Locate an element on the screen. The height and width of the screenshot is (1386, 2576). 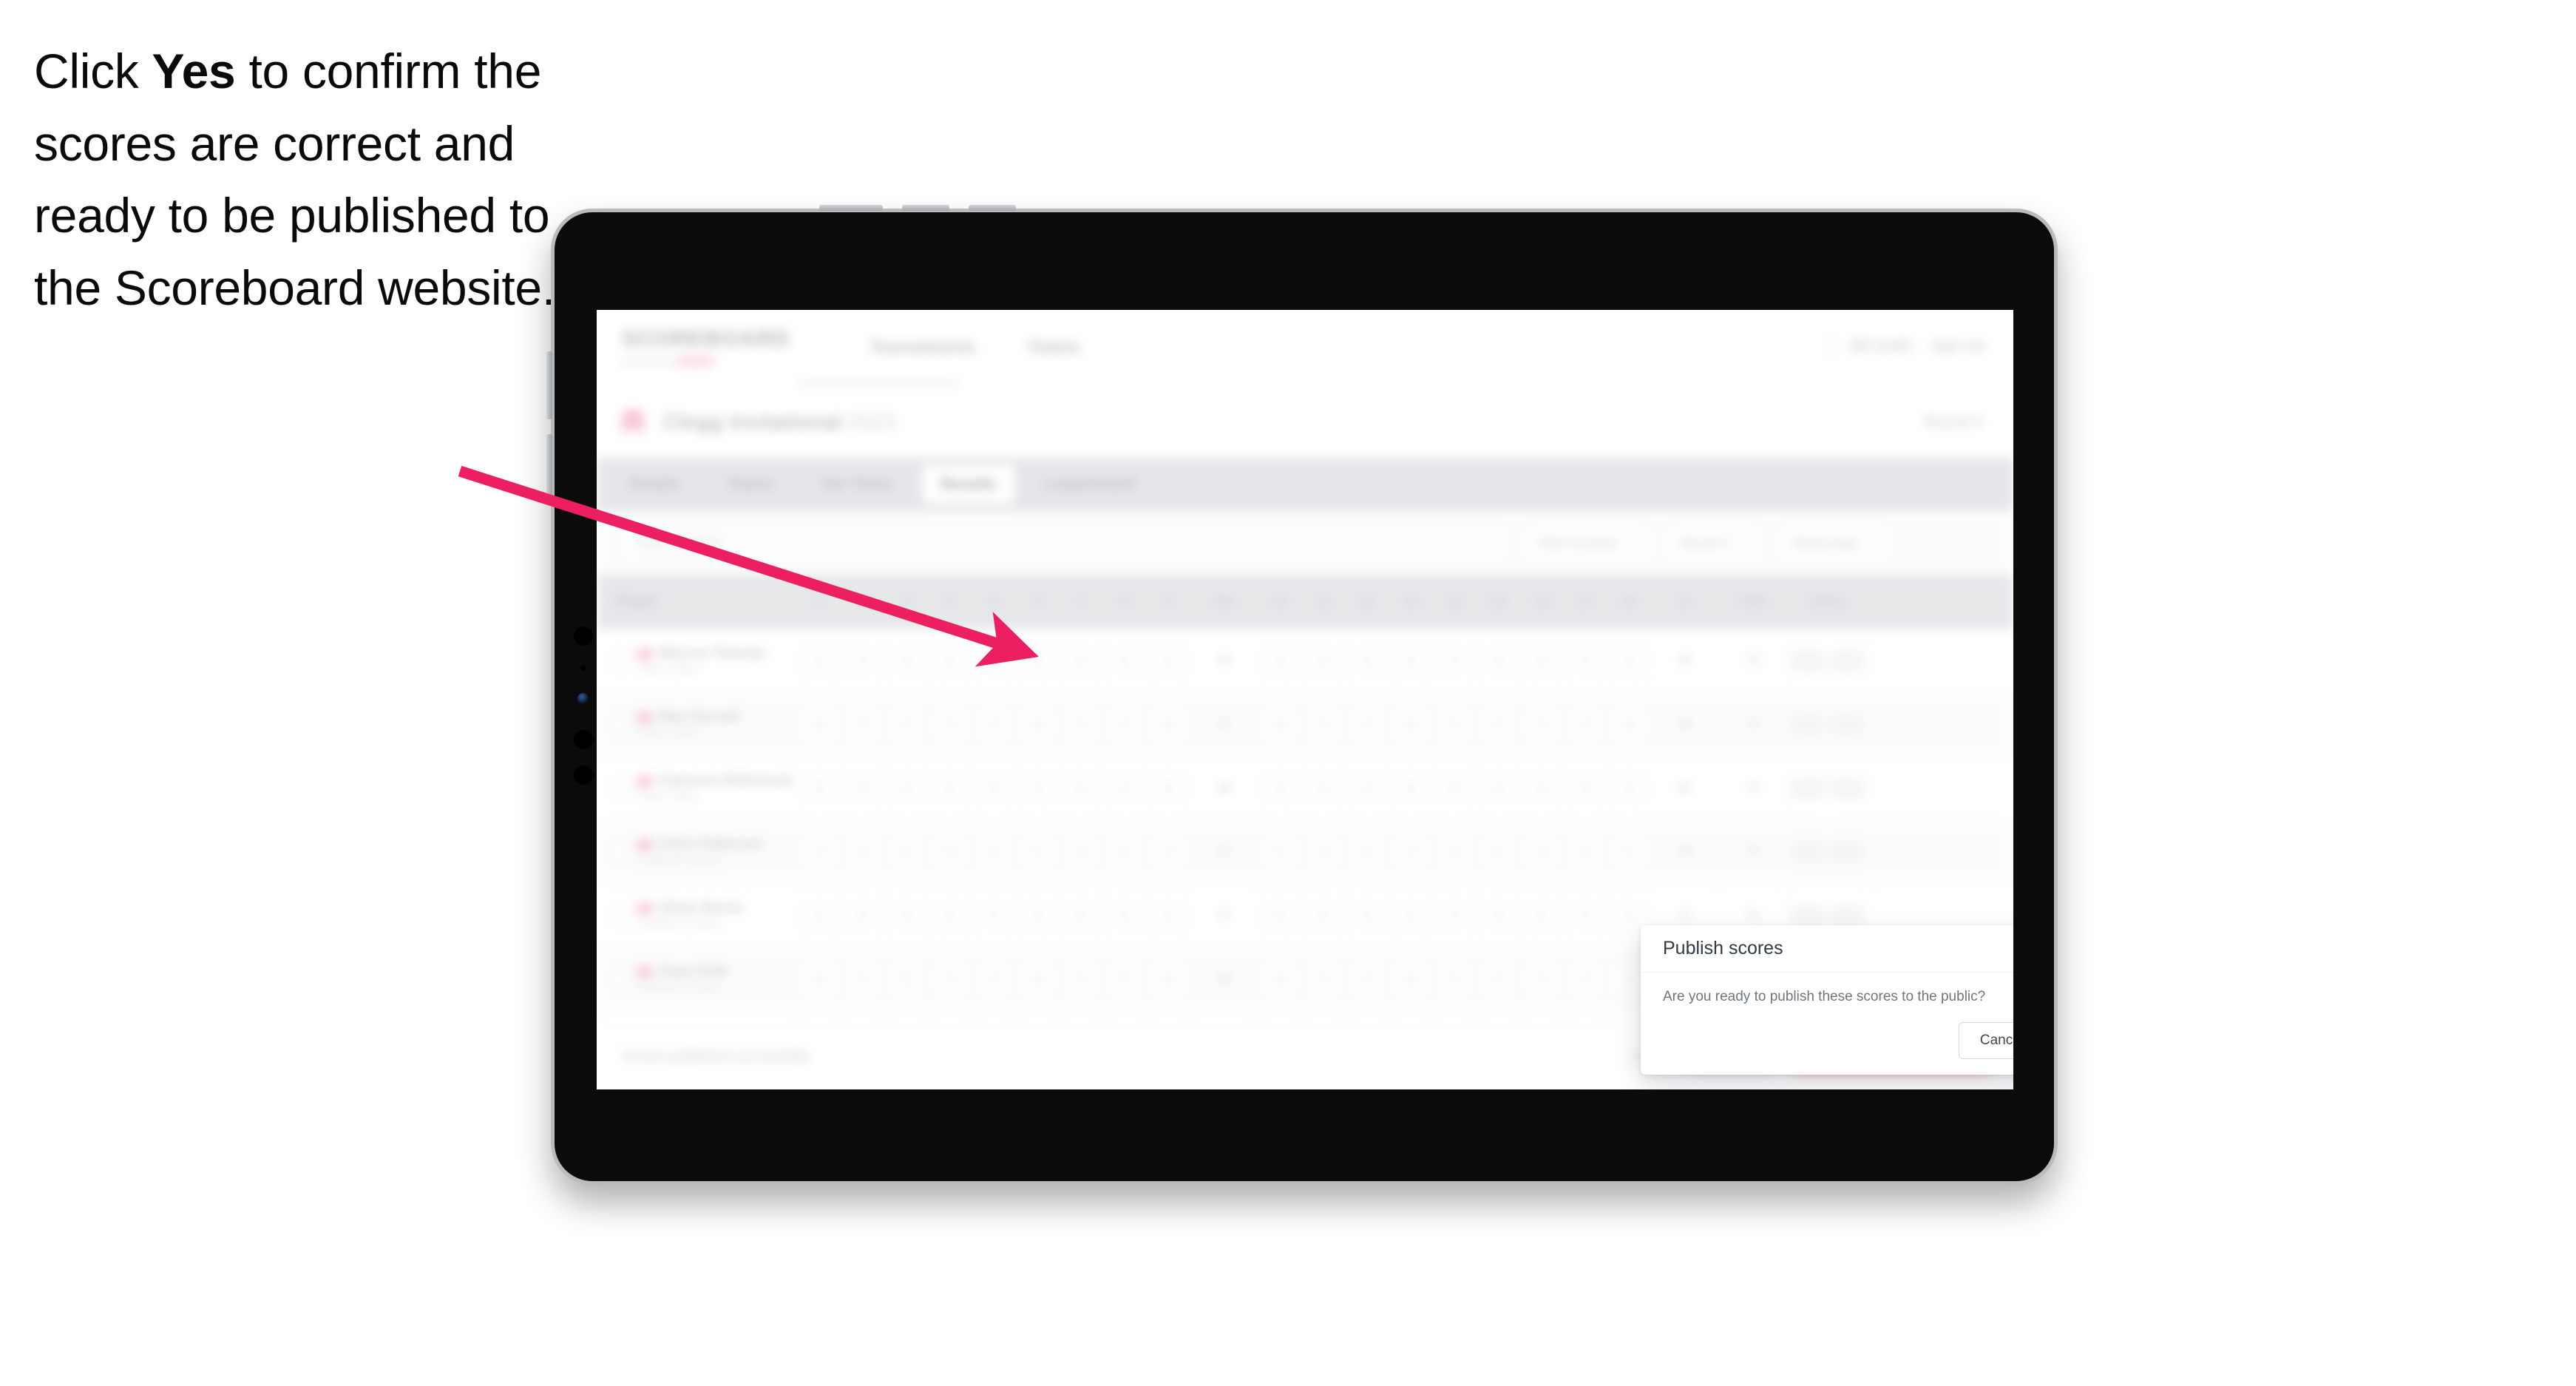
nav-item-tournaments: Tournaments is located at coordinates (923, 347).